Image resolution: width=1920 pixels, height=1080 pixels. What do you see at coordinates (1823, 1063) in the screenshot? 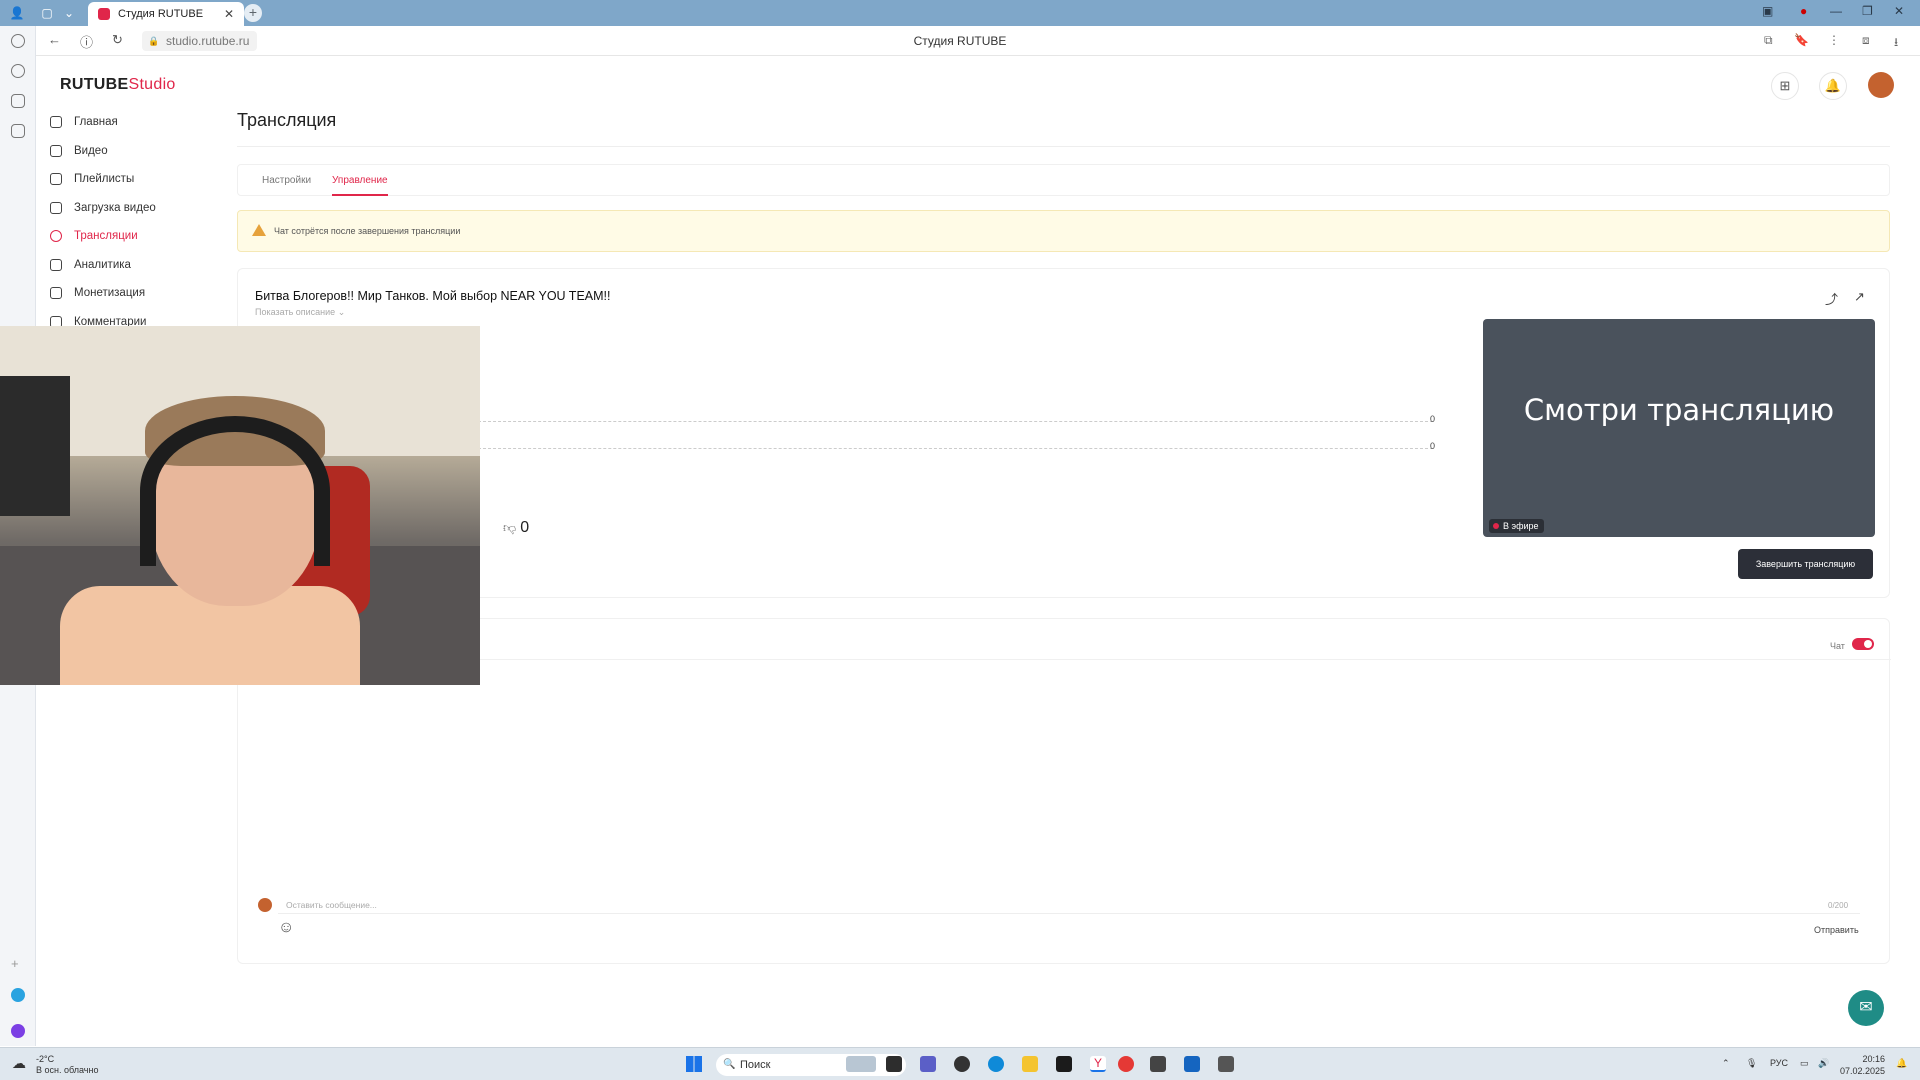
I see `volume-icon: 🔊` at bounding box center [1823, 1063].